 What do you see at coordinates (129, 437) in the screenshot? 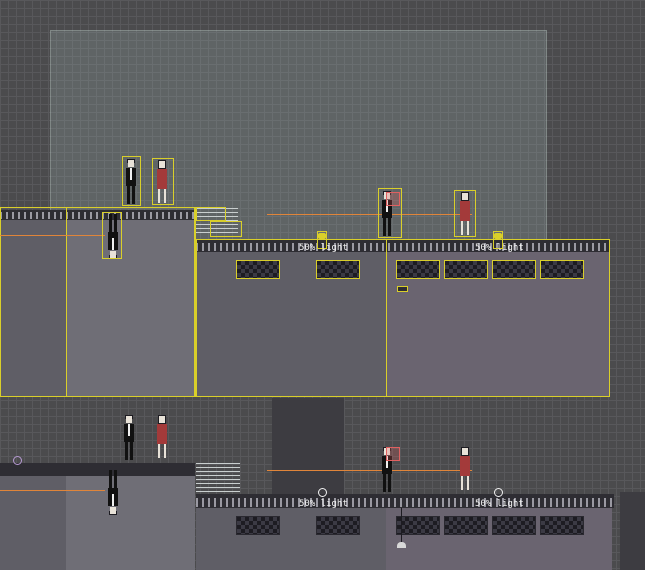
I see `guard-man-icon` at bounding box center [129, 437].